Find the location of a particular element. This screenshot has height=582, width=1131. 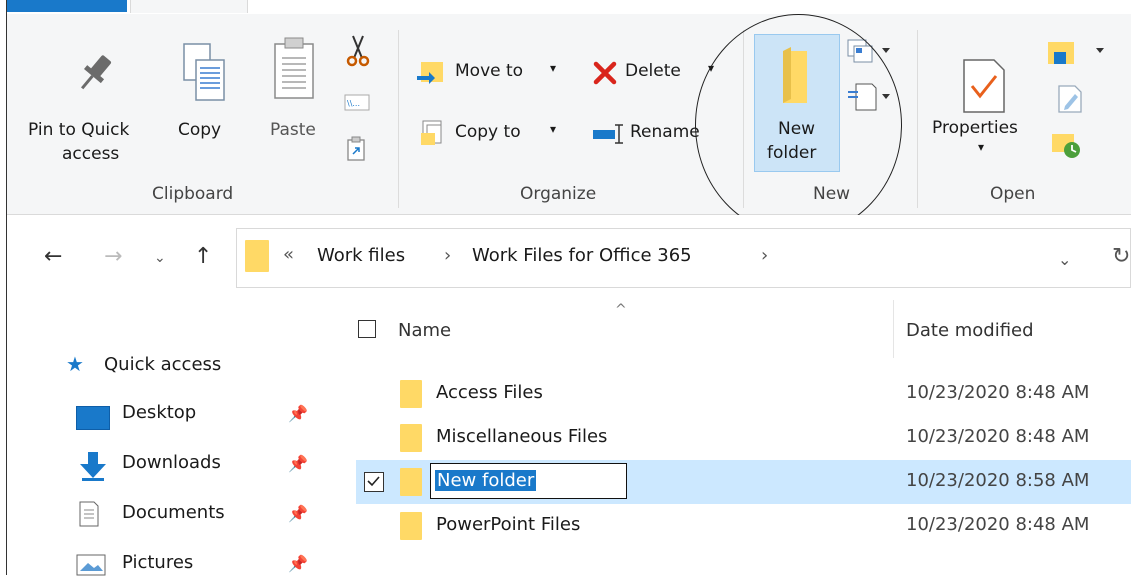

rename-input: New folder is located at coordinates (528, 481).